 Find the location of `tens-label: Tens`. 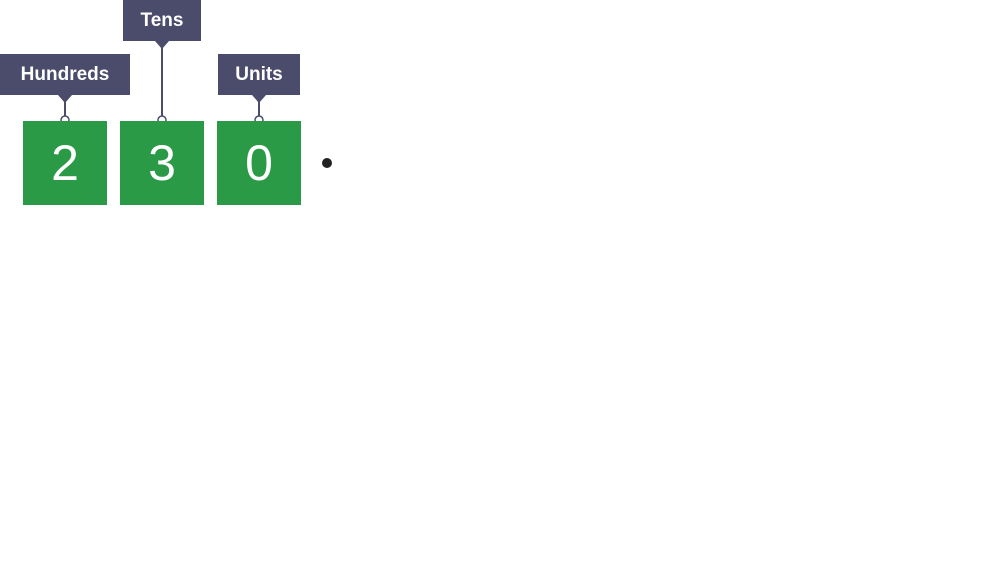

tens-label: Tens is located at coordinates (162, 20).